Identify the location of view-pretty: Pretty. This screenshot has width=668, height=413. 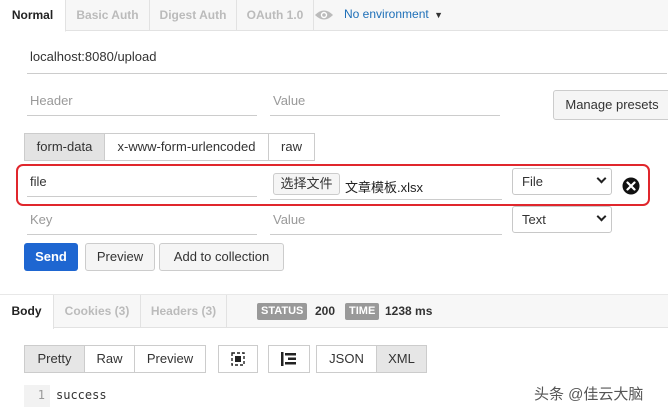
(54, 359).